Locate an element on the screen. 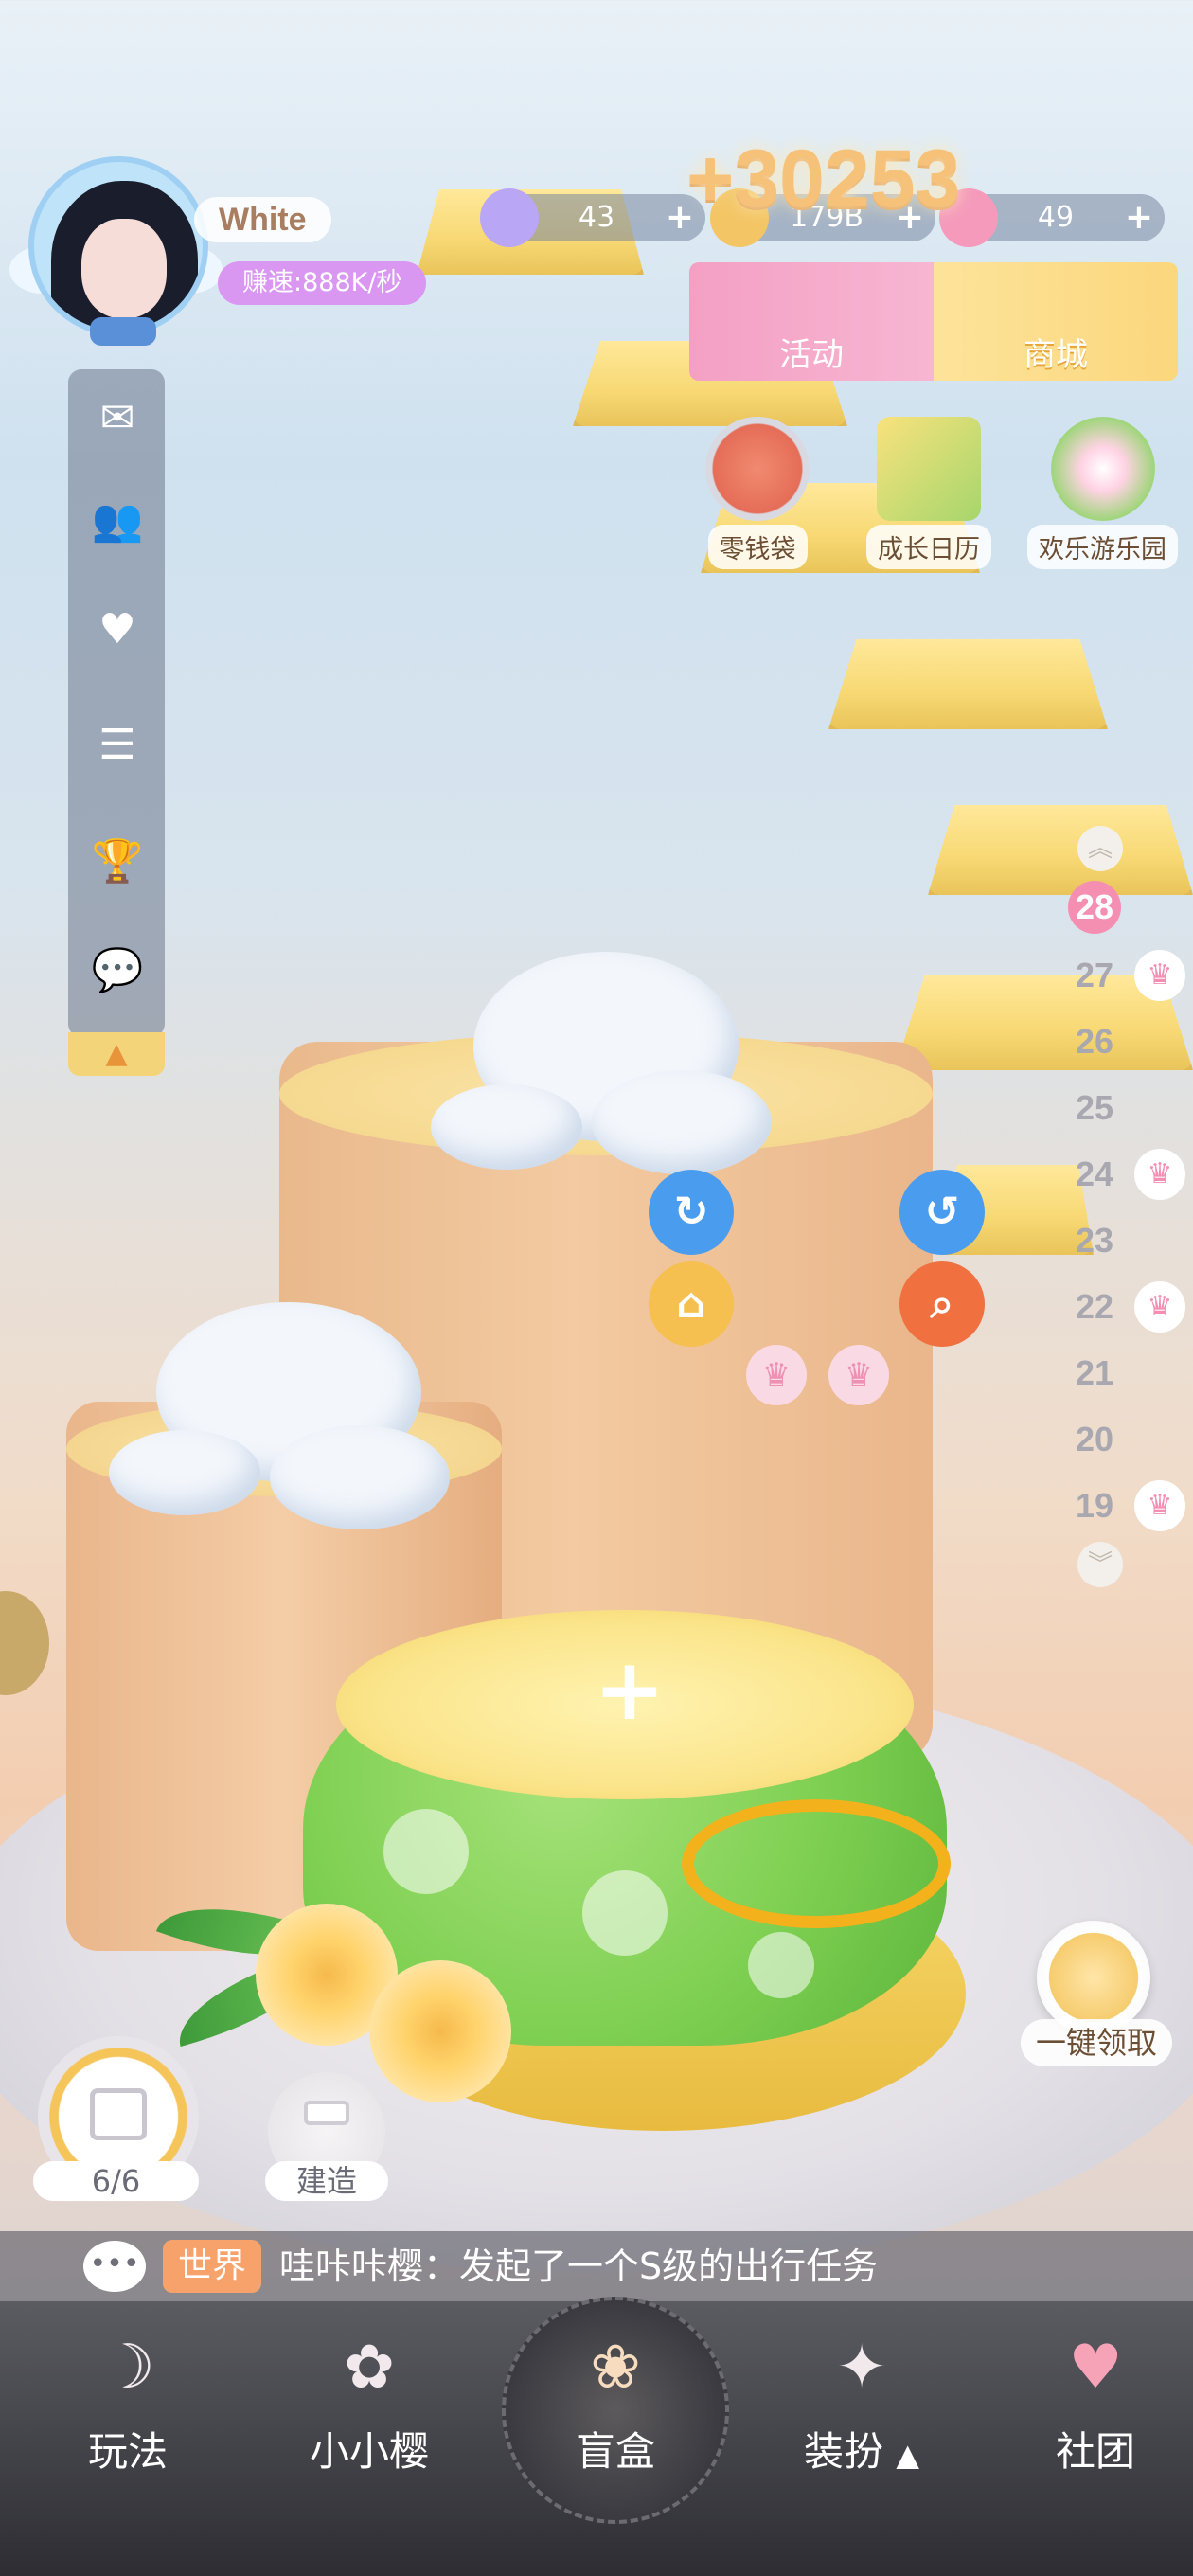 The height and width of the screenshot is (2576, 1193). amusement-park-entry: 欢乐游乐园 is located at coordinates (1102, 493).